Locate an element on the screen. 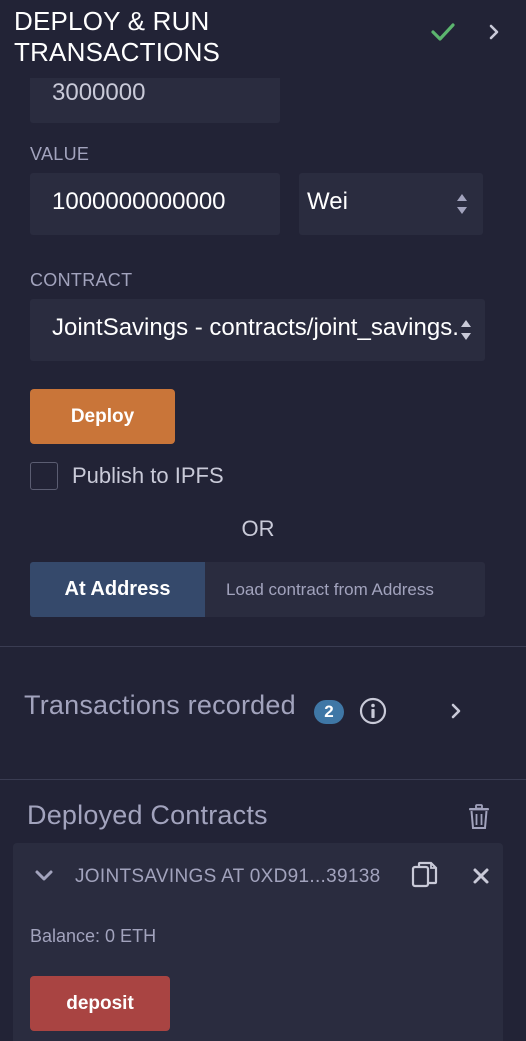 This screenshot has width=526, height=1041. value-amount: 1000000000000 is located at coordinates (139, 201).